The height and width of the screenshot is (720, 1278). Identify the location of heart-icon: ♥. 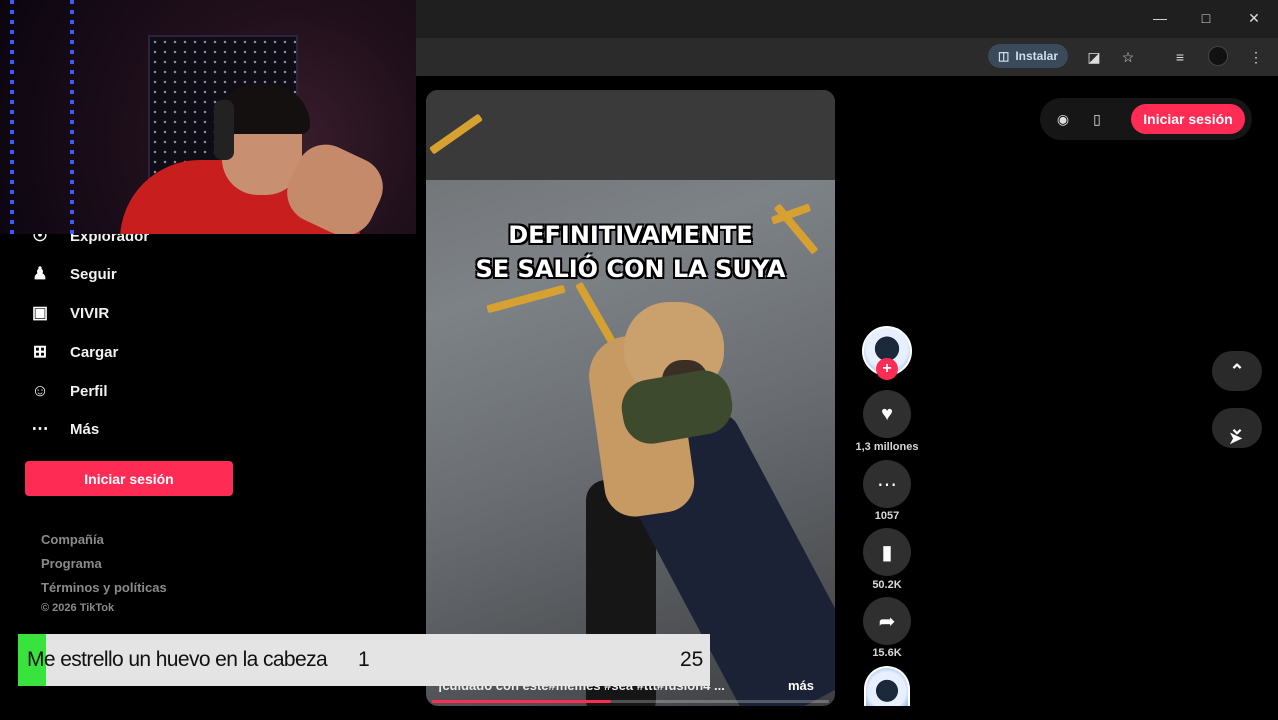
(887, 413).